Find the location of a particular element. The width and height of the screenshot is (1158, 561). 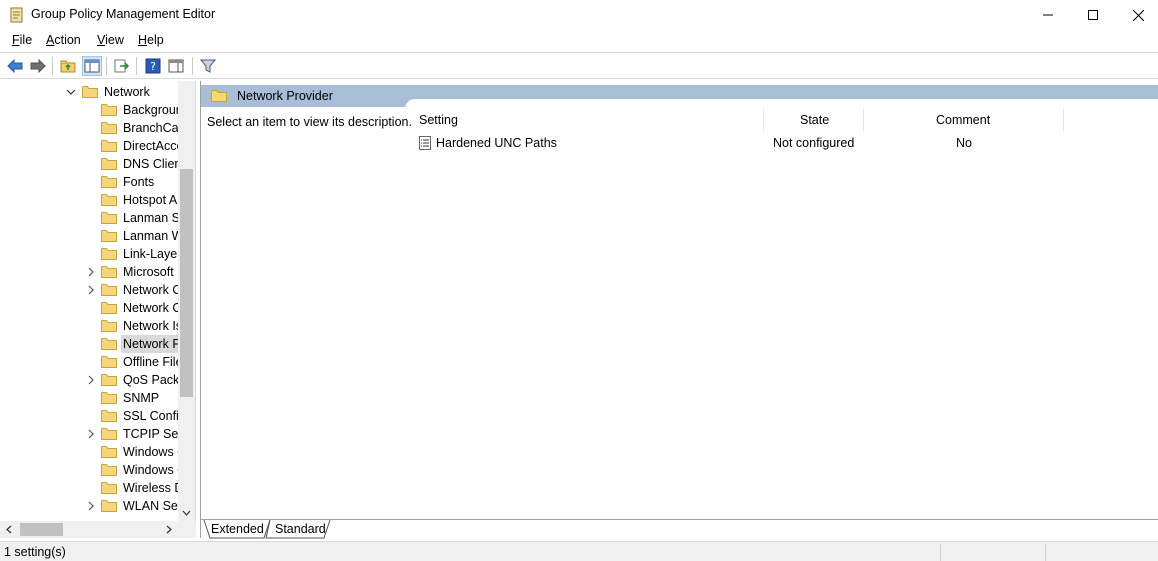

status-bar: 1 setting(s) is located at coordinates (579, 551).